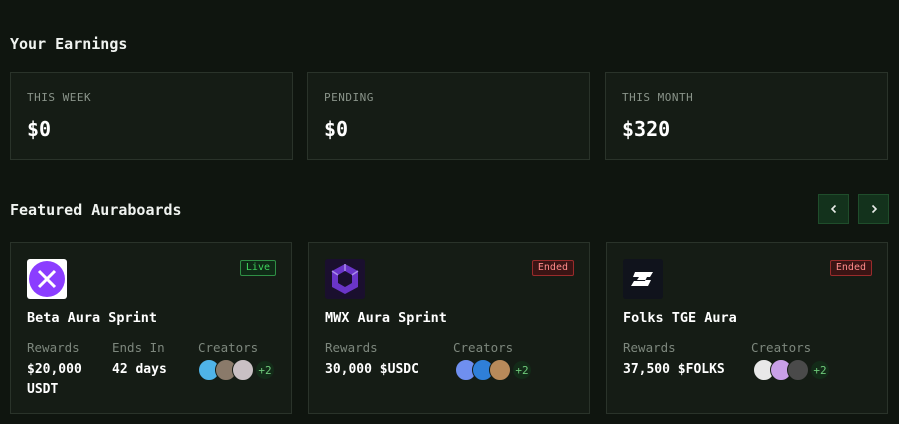 The width and height of the screenshot is (899, 424). Describe the element at coordinates (257, 268) in the screenshot. I see `status-badge: Live` at that location.